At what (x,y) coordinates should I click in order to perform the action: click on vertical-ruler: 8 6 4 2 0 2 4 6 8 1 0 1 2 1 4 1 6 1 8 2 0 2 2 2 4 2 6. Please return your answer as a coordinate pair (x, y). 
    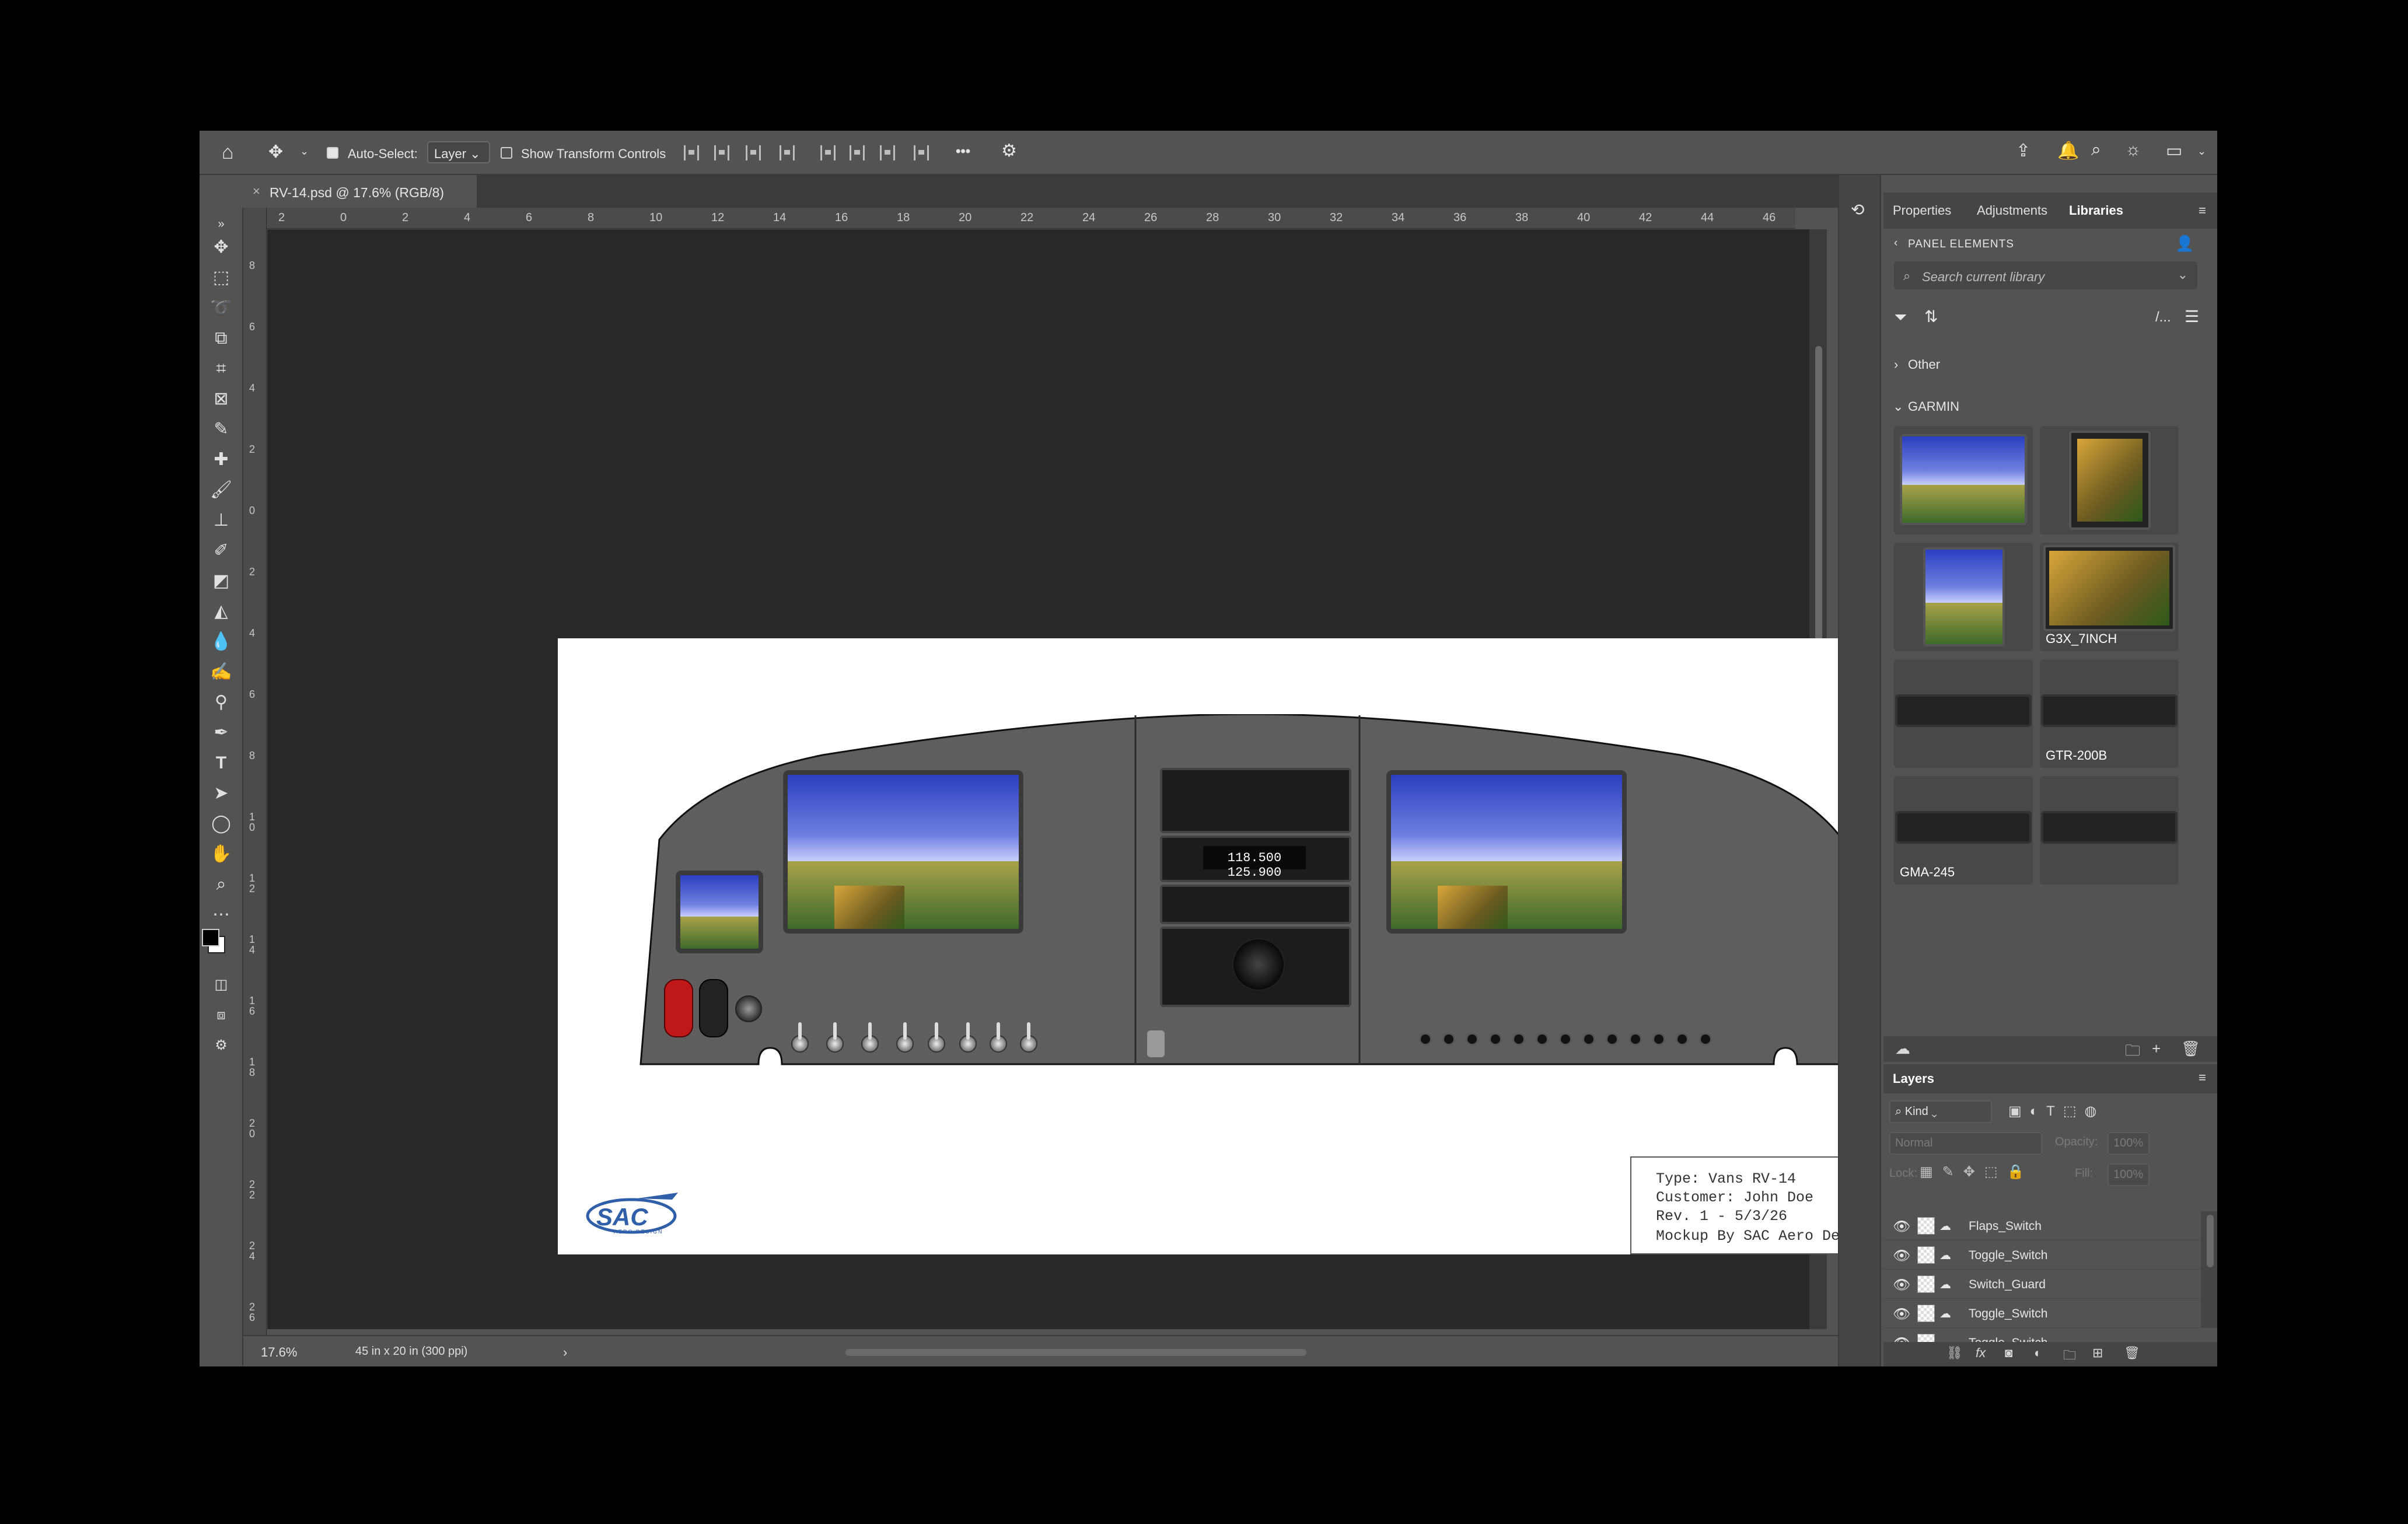
    Looking at the image, I should click on (255, 772).